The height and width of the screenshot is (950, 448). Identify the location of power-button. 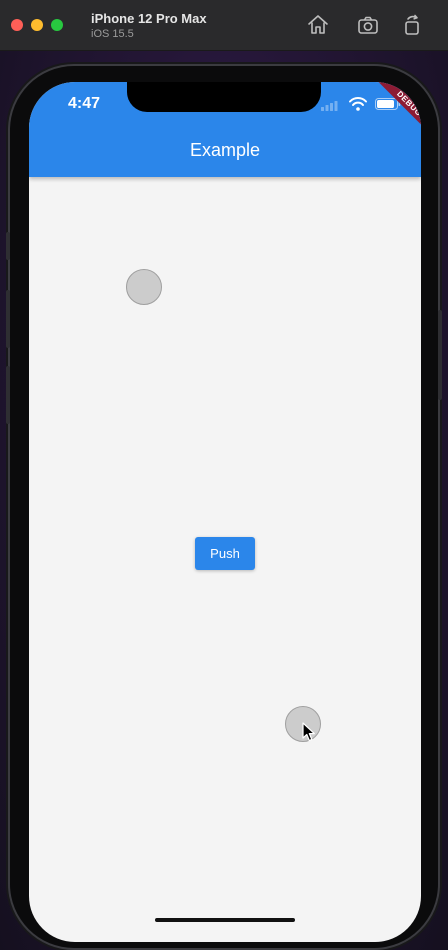
(440, 355).